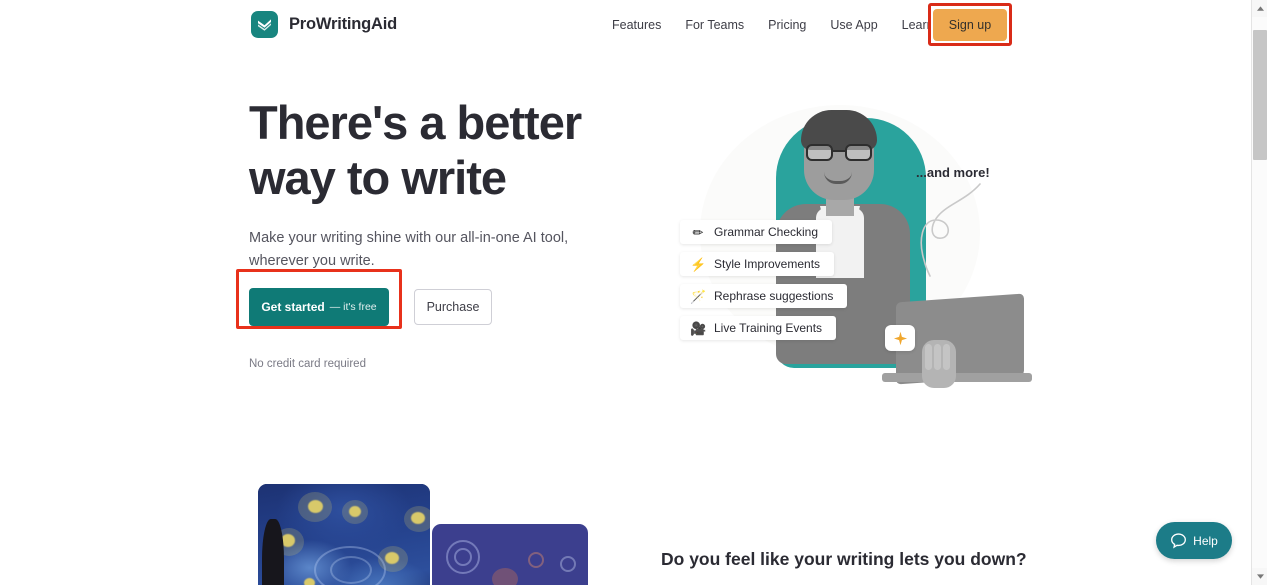 Image resolution: width=1267 pixels, height=585 pixels. What do you see at coordinates (839, 152) in the screenshot?
I see `glasses-icon` at bounding box center [839, 152].